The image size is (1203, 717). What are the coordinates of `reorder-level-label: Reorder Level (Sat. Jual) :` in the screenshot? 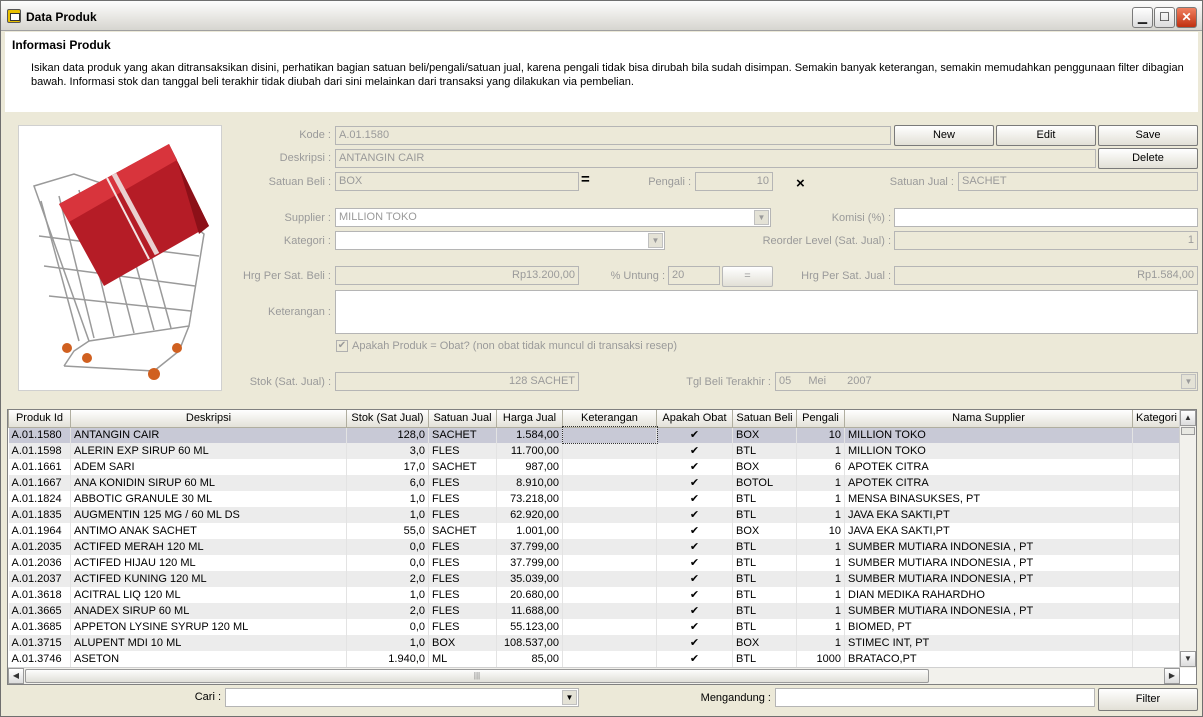 It's located at (826, 241).